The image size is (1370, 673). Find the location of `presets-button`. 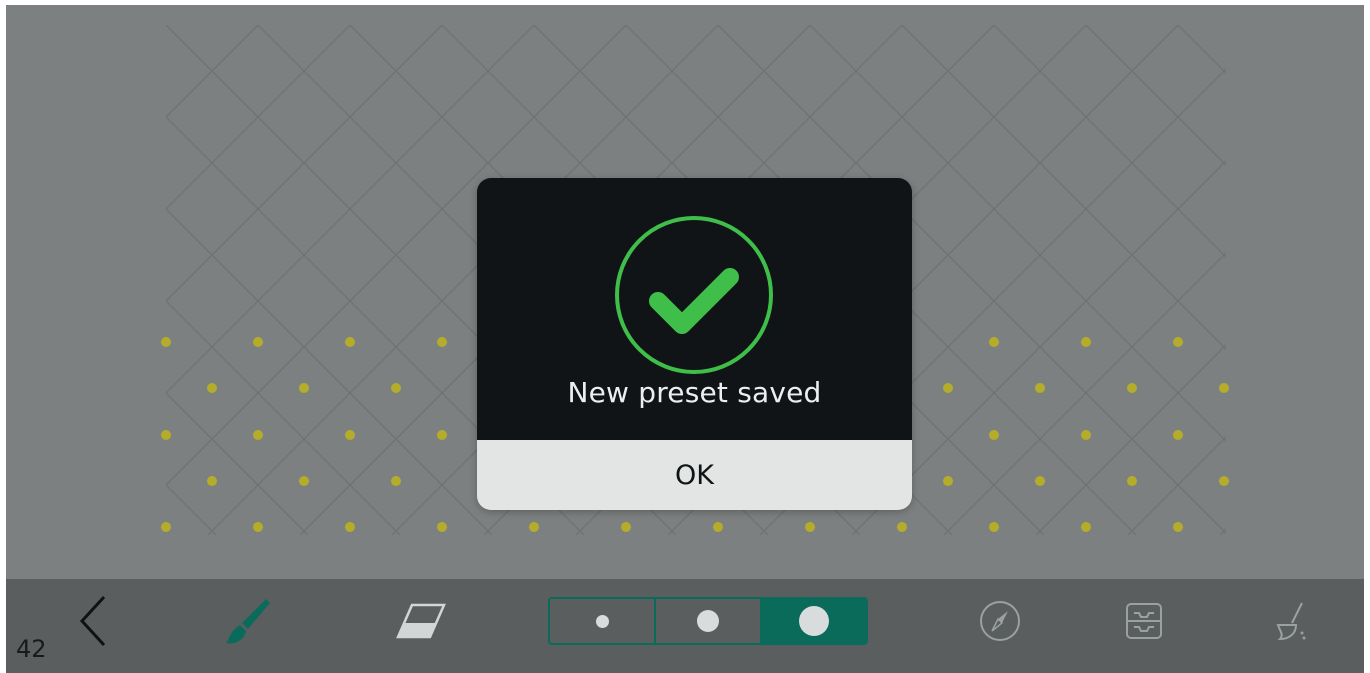

presets-button is located at coordinates (1144, 621).